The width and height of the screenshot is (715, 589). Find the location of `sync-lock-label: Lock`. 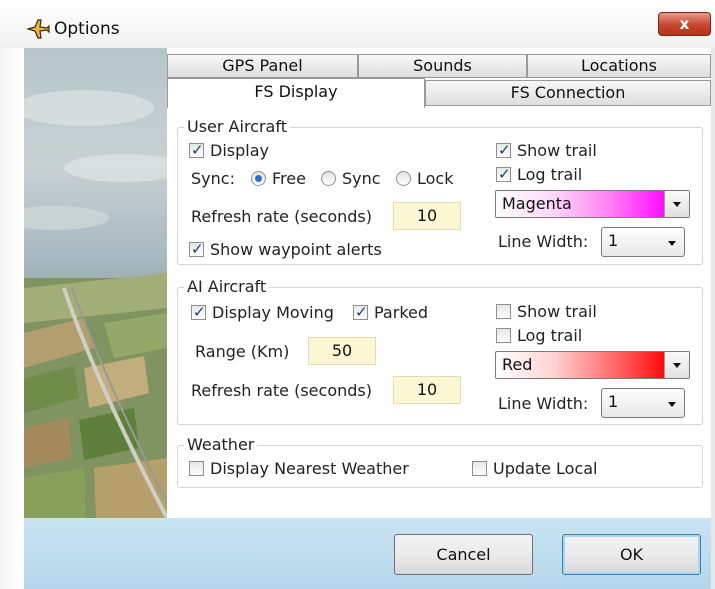

sync-lock-label: Lock is located at coordinates (435, 178).